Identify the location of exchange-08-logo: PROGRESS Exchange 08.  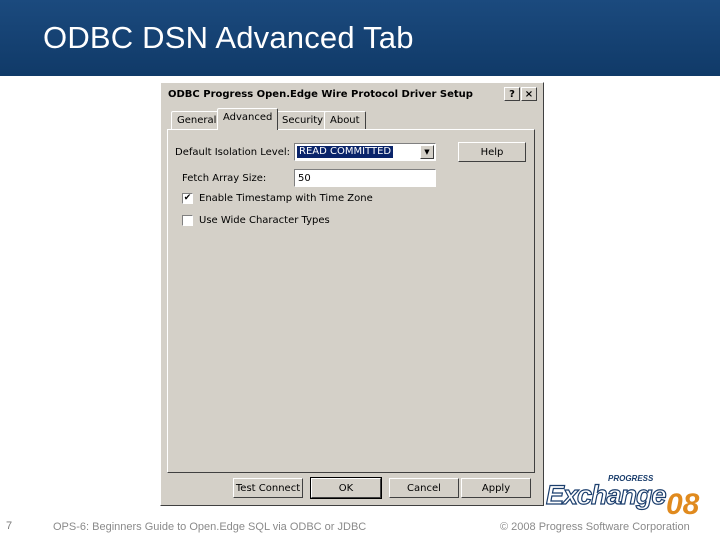
(625, 496).